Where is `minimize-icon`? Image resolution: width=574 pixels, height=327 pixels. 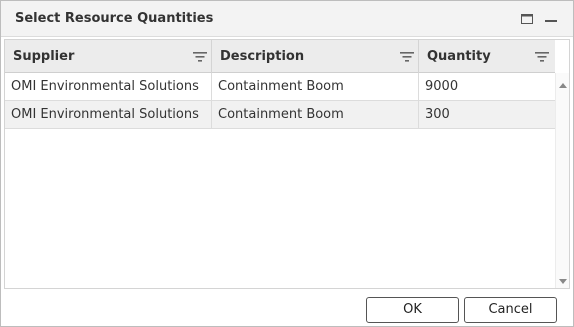
minimize-icon is located at coordinates (551, 19).